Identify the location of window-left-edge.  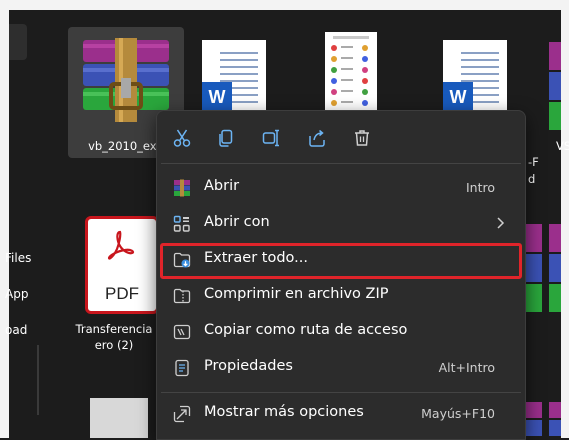
(4, 219).